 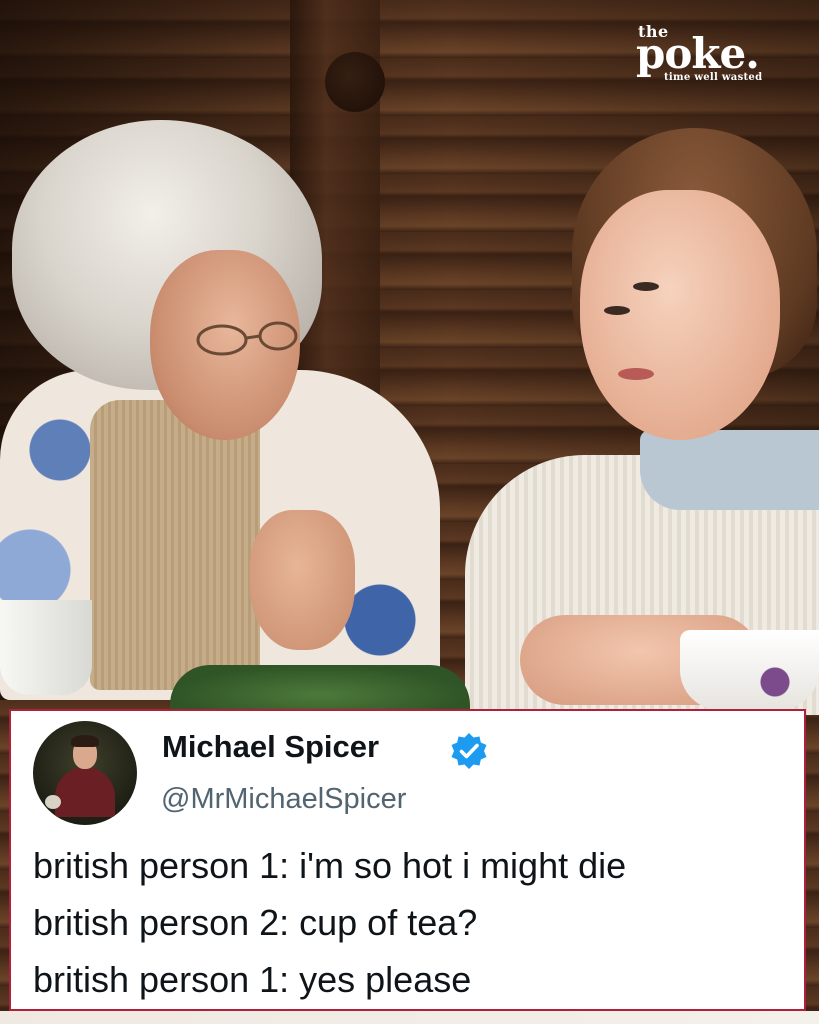 What do you see at coordinates (698, 53) in the screenshot?
I see `logo-wordmark: poke.` at bounding box center [698, 53].